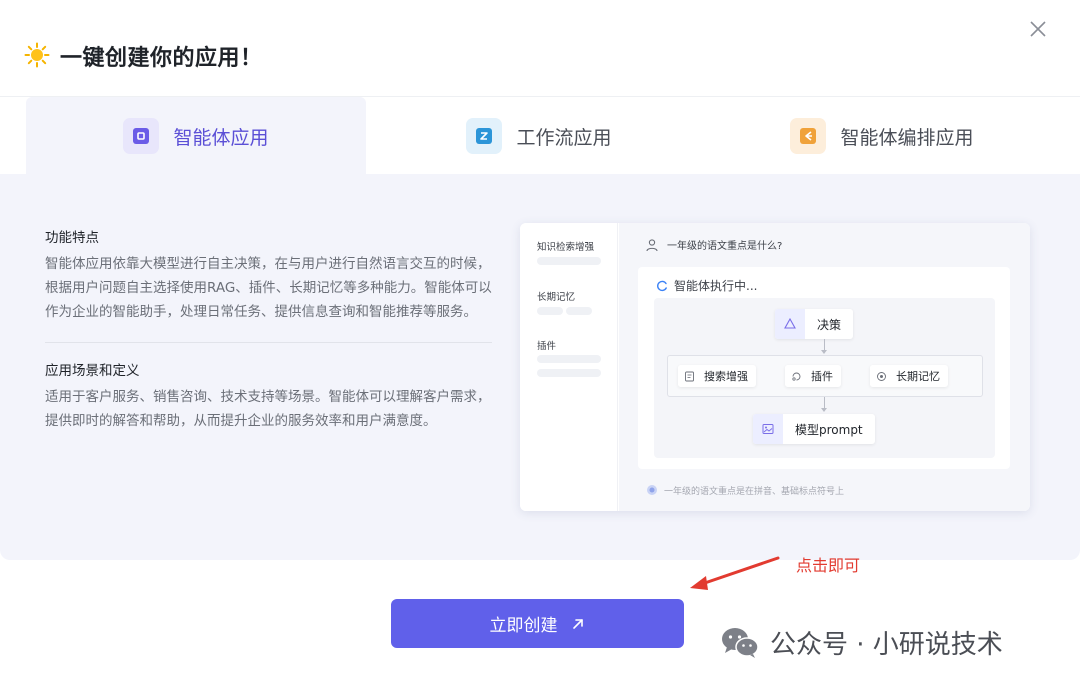 This screenshot has width=1080, height=688. I want to click on capability-group: 搜索增强 插件 长期记忆, so click(825, 376).